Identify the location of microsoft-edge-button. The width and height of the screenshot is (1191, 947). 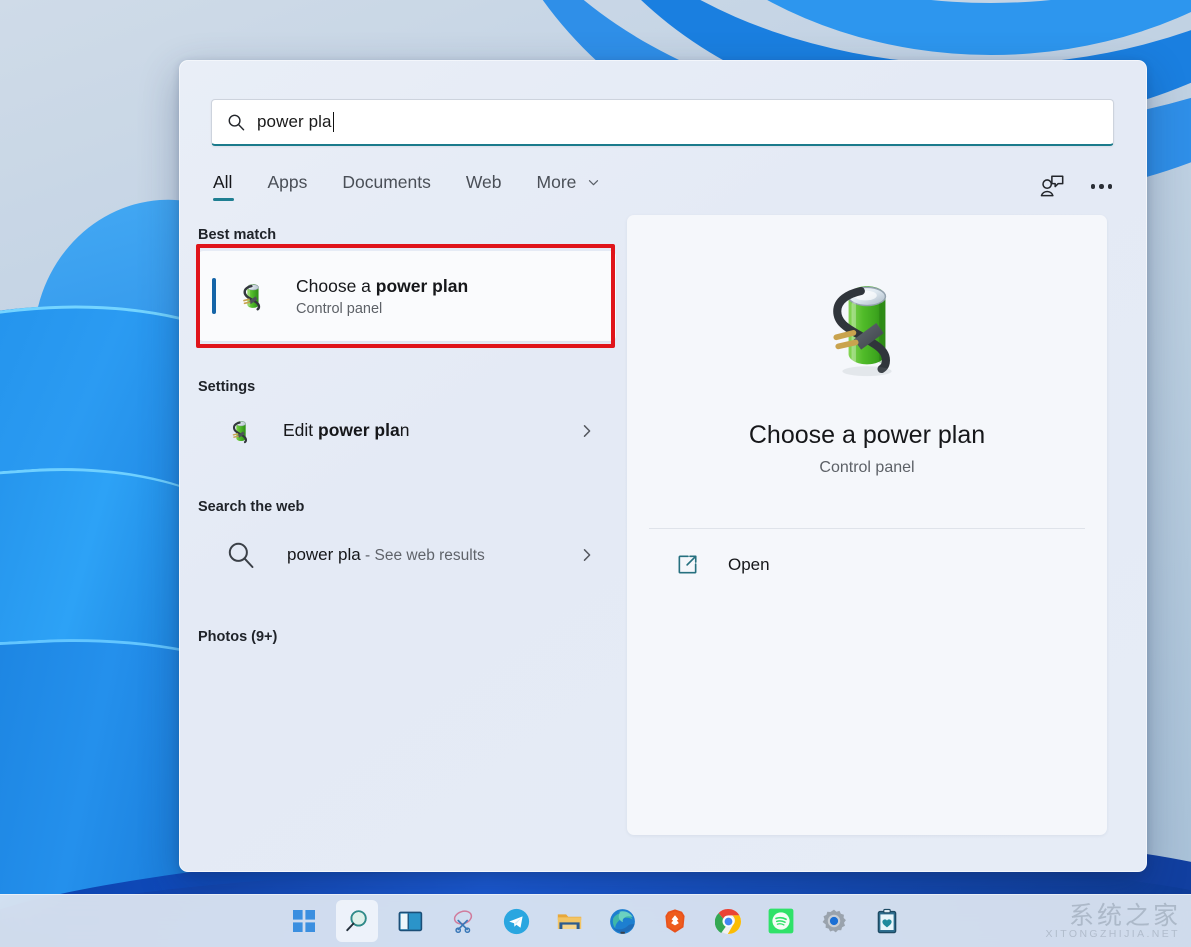
(622, 921).